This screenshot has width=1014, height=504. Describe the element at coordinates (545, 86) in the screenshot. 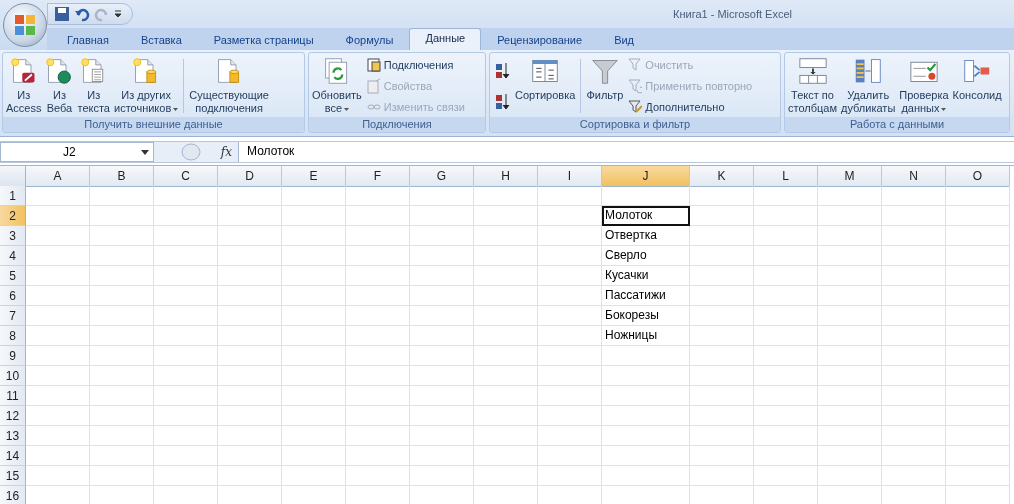

I see `ribbon-button: Сортировка` at that location.